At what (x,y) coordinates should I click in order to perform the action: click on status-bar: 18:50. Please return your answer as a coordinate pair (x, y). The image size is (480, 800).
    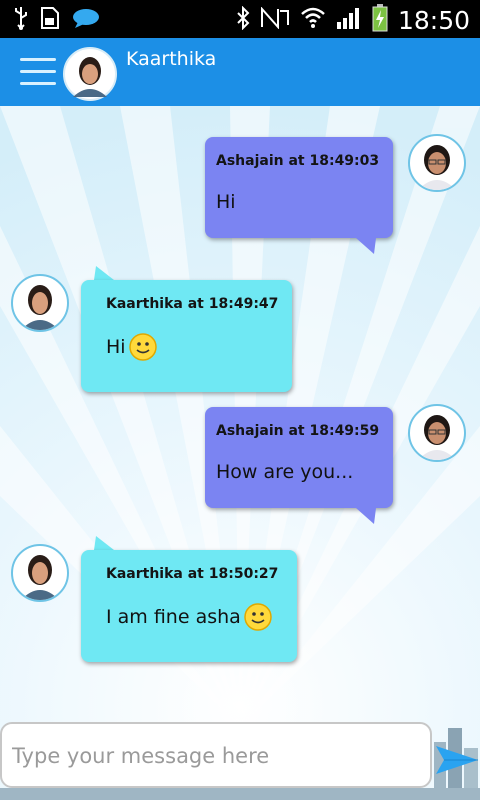
    Looking at the image, I should click on (240, 19).